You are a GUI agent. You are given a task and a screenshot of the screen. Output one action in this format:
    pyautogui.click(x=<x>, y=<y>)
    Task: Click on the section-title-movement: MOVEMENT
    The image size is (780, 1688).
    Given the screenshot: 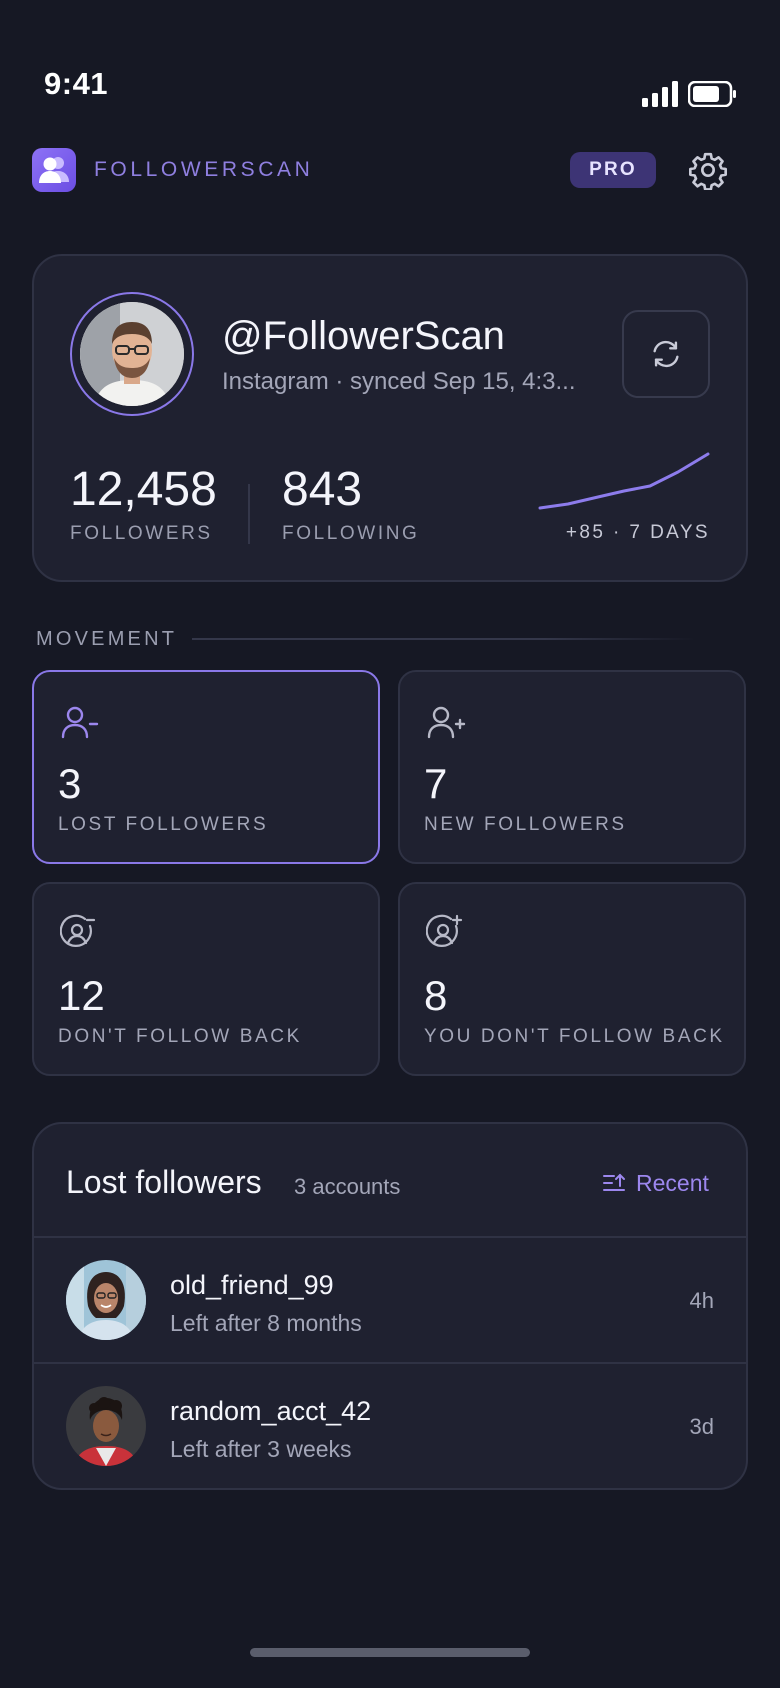 What is the action you would take?
    pyautogui.click(x=107, y=639)
    